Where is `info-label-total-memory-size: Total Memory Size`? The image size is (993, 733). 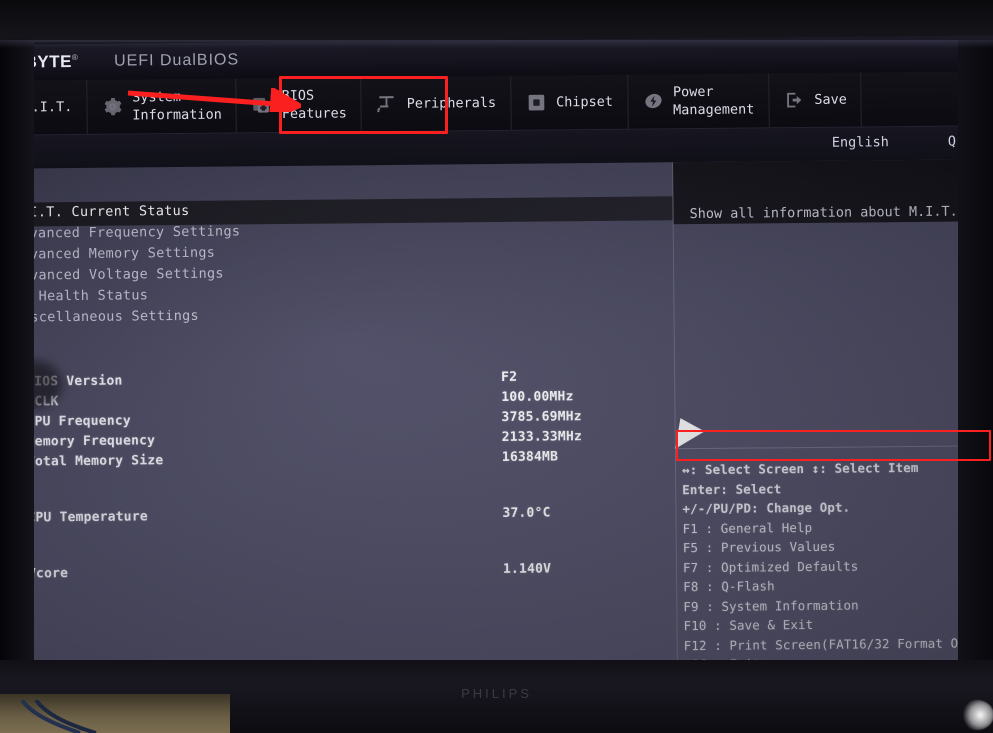
info-label-total-memory-size: Total Memory Size is located at coordinates (95, 461).